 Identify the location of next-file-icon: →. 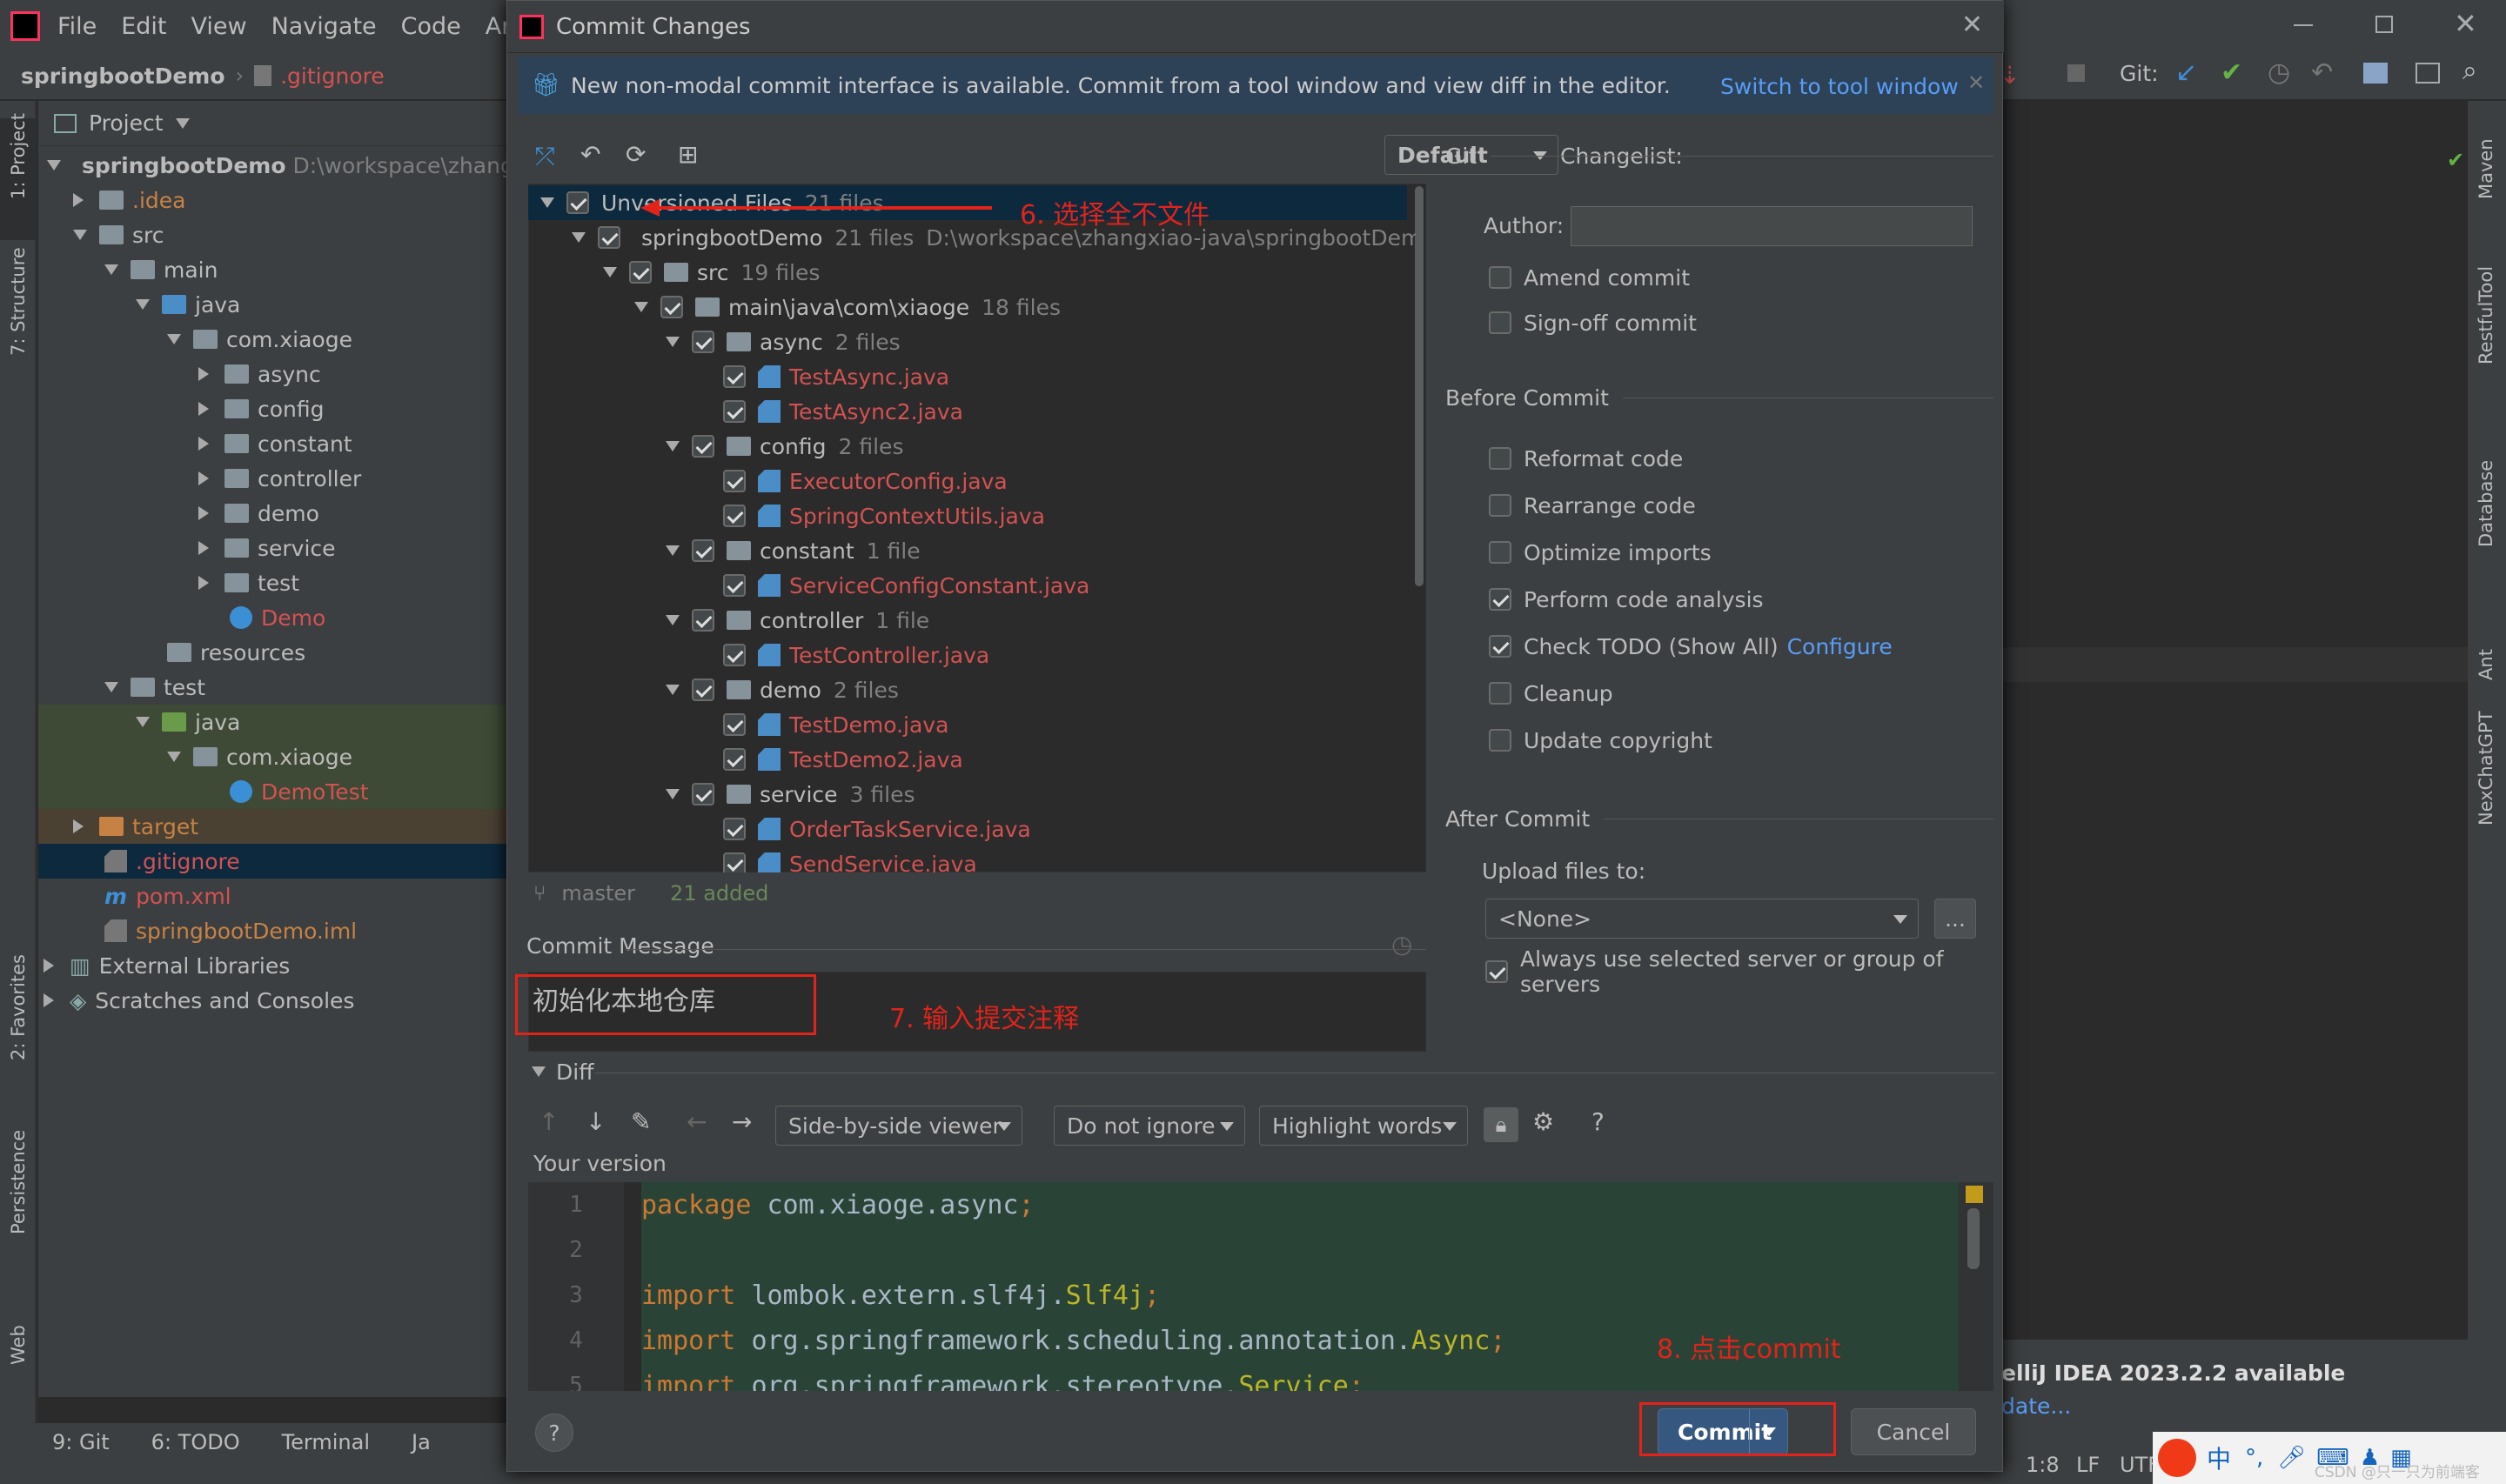
(742, 1121).